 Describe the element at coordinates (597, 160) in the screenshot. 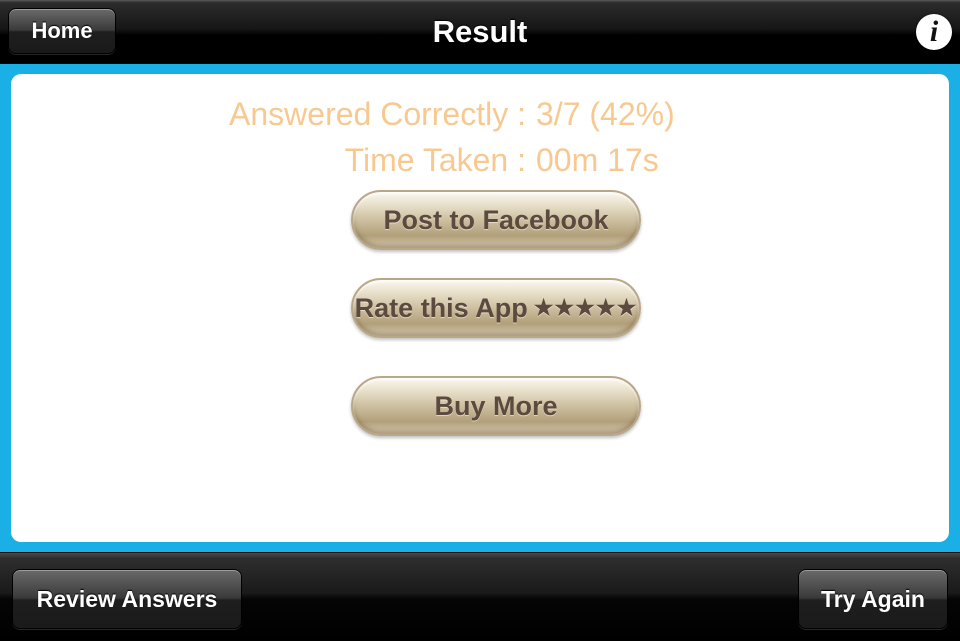

I see `time-taken-value: 00m 17s` at that location.